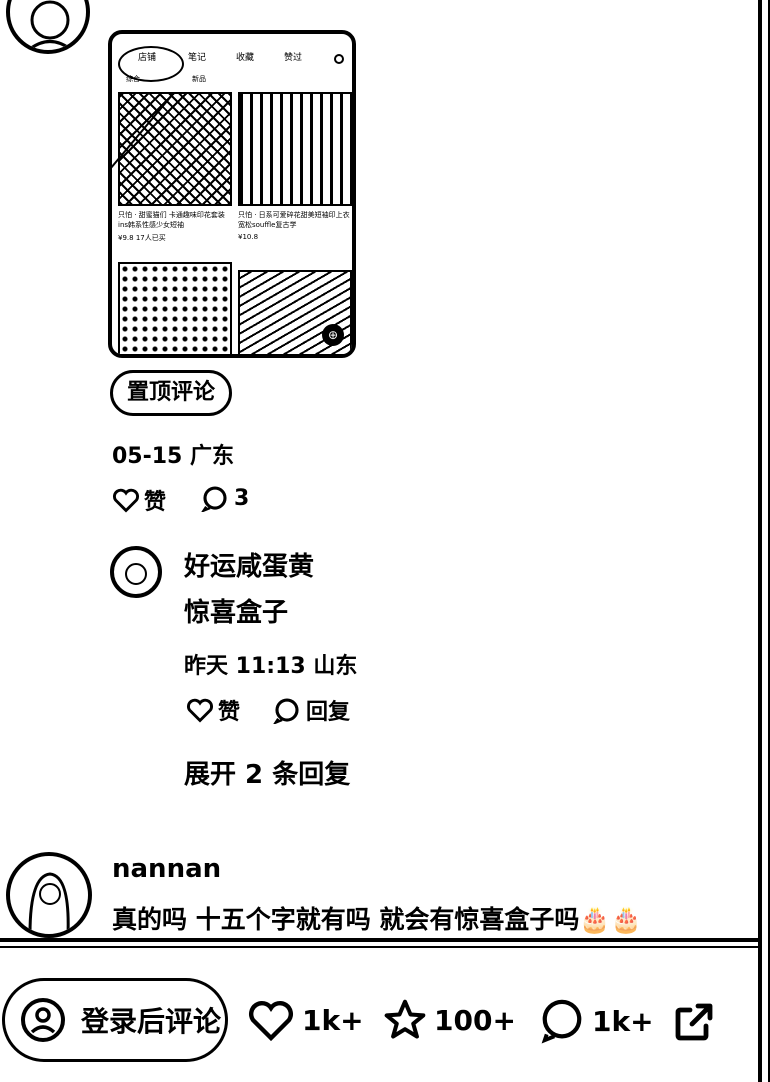  What do you see at coordinates (333, 335) in the screenshot?
I see `cart-icon: ⊕` at bounding box center [333, 335].